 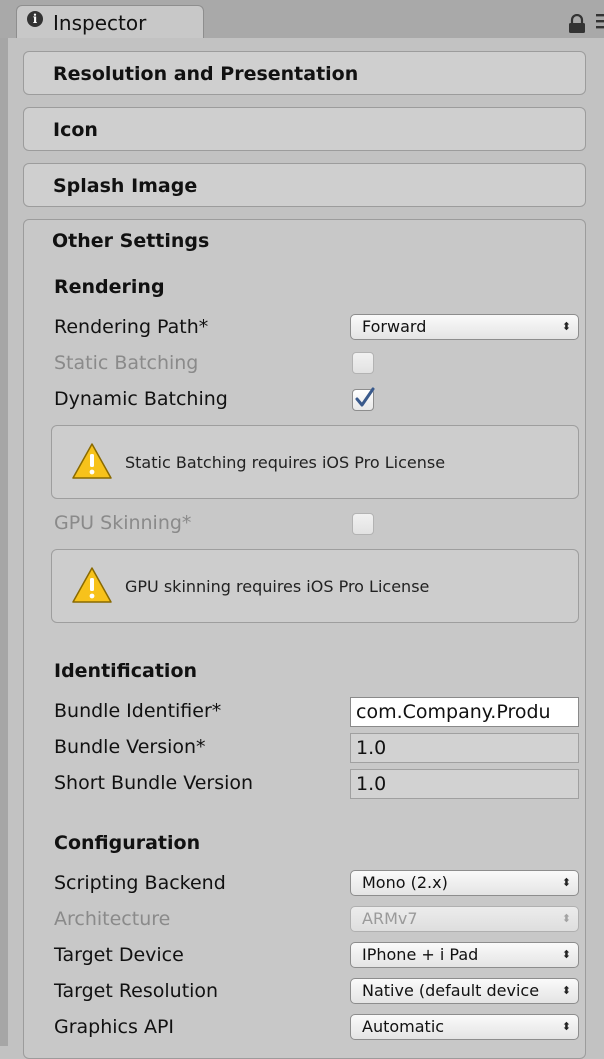 What do you see at coordinates (577, 24) in the screenshot?
I see `lock-icon` at bounding box center [577, 24].